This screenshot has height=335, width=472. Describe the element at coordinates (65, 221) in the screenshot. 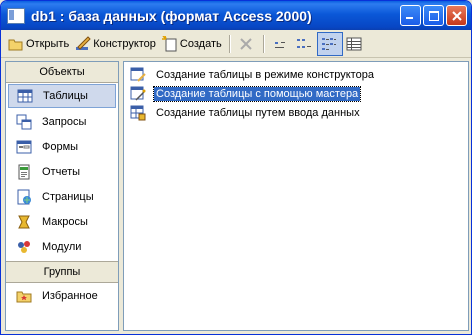

I see `sidebar-item-label: Макросы` at that location.